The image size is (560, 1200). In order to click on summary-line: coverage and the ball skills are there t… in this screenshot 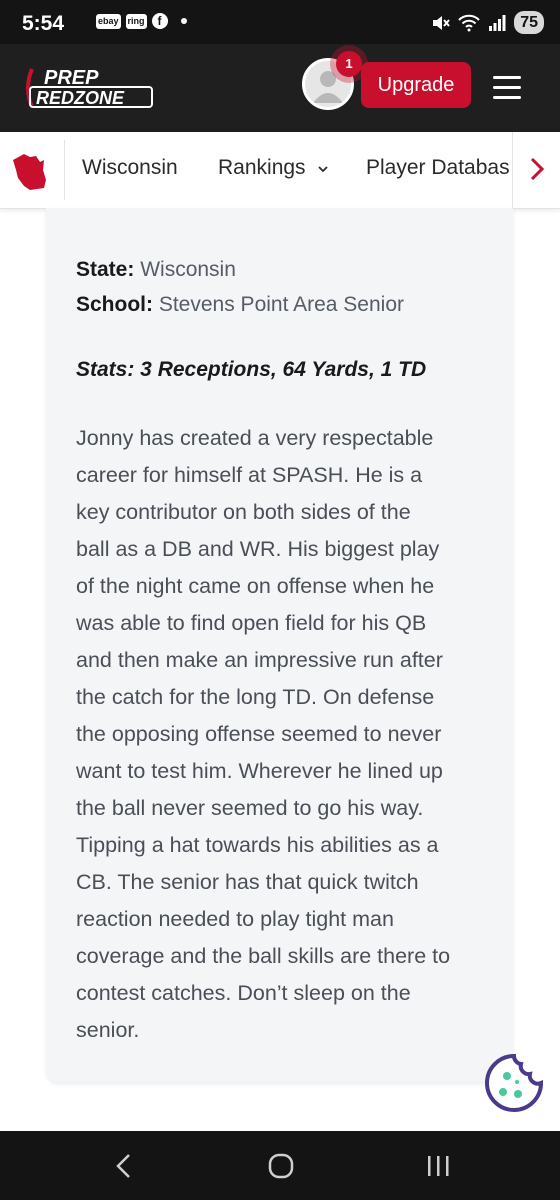, I will do `click(263, 956)`.